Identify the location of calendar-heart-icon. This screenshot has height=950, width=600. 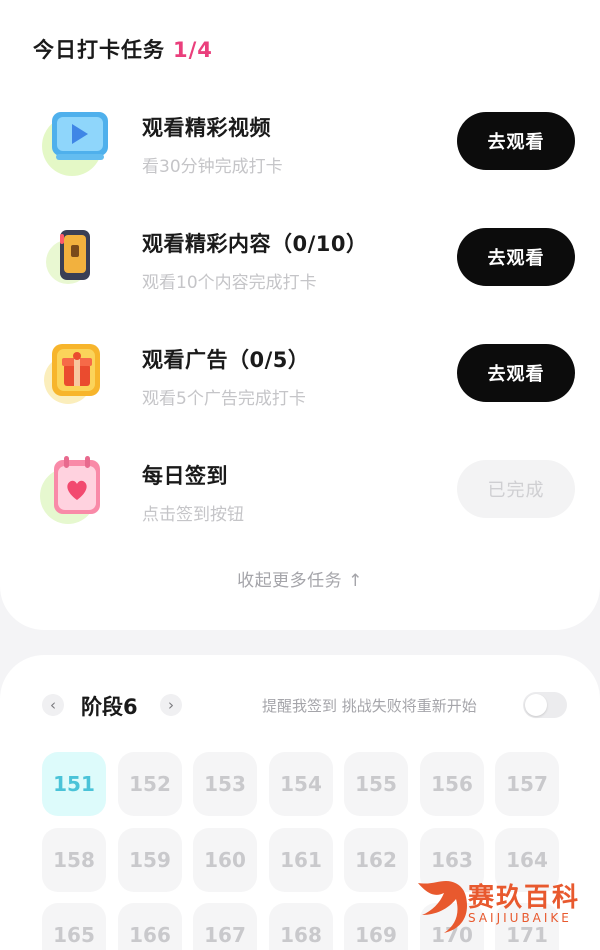
(70, 490).